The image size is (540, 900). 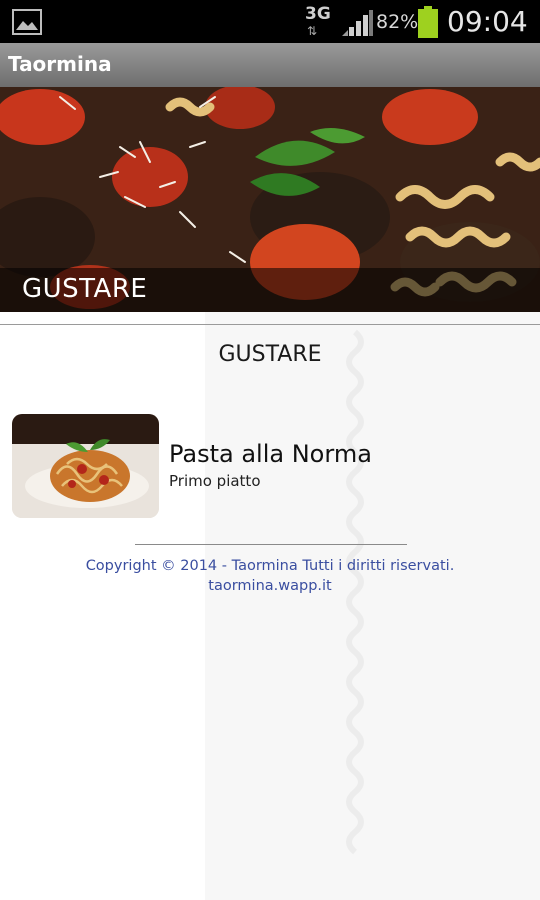 What do you see at coordinates (85, 466) in the screenshot?
I see `dish-thumbnail` at bounding box center [85, 466].